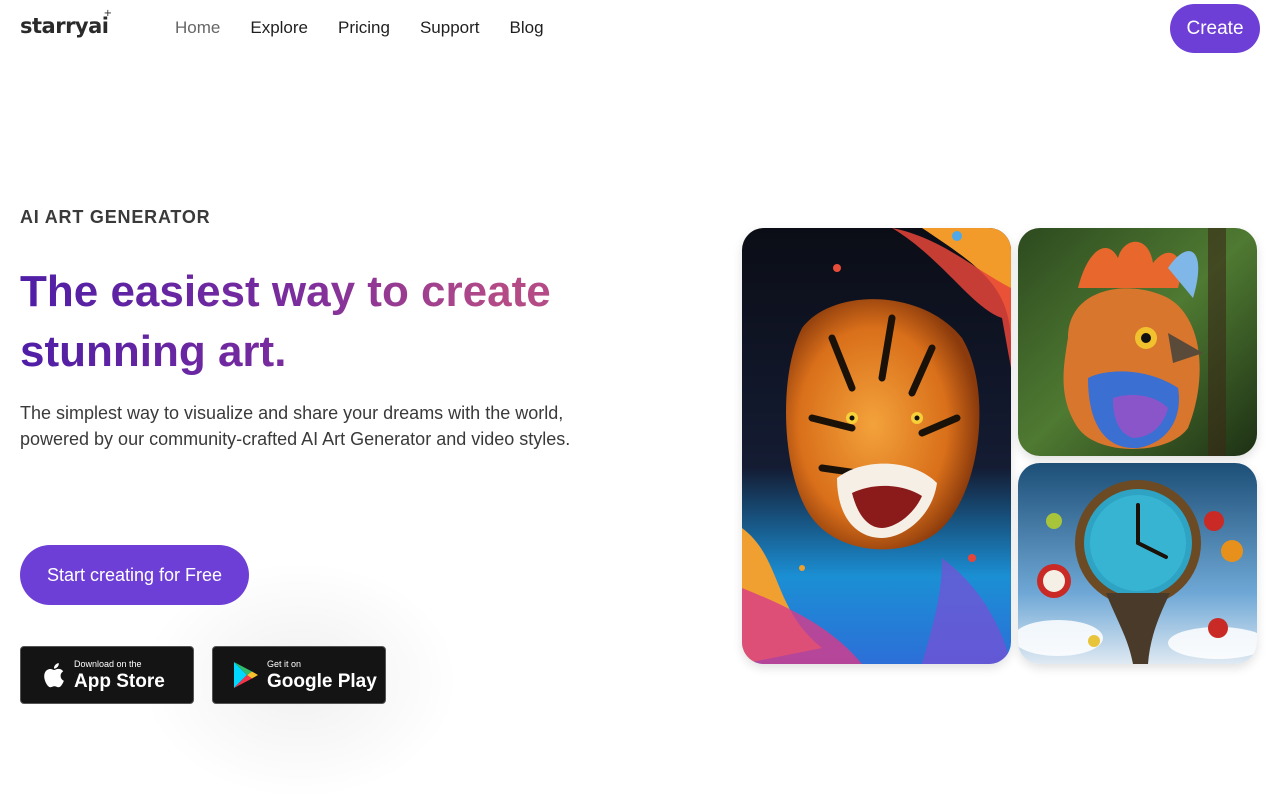 The image size is (1280, 800). Describe the element at coordinates (108, 663) in the screenshot. I see `app-store-small-text: Download on the` at that location.